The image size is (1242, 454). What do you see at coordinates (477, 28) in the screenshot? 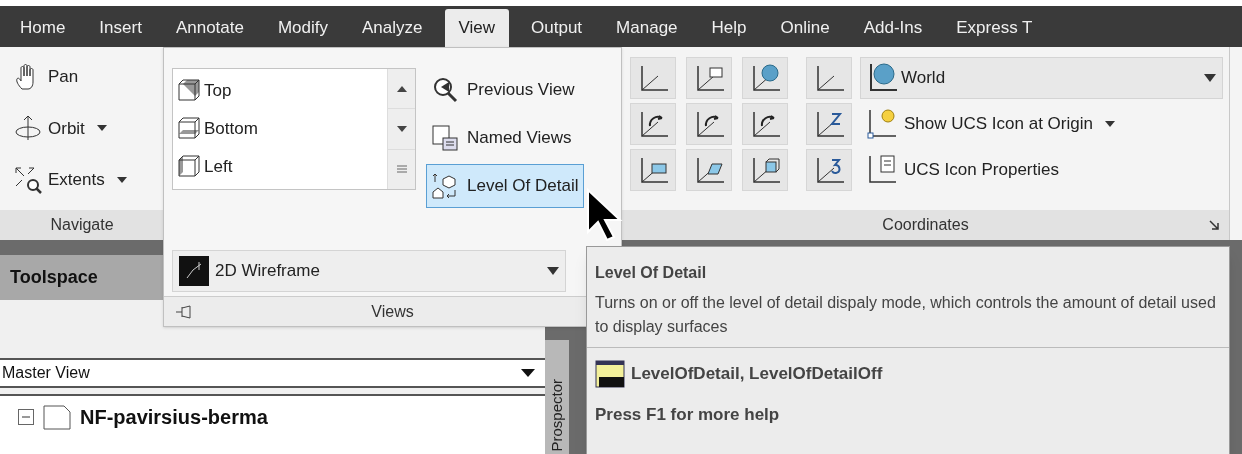
I see `ribbon-tab: View` at bounding box center [477, 28].